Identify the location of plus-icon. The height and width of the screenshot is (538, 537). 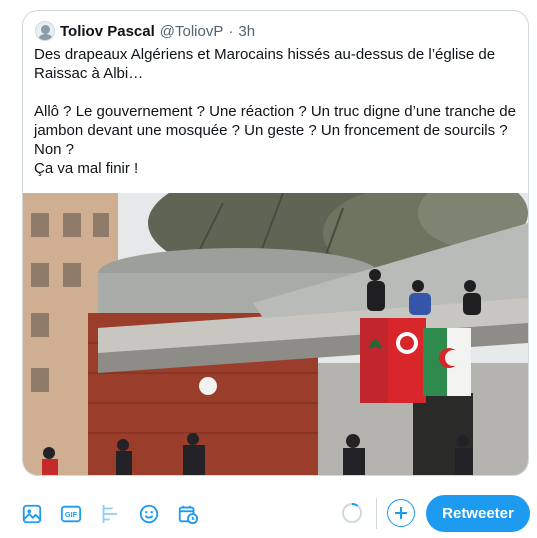
(401, 513).